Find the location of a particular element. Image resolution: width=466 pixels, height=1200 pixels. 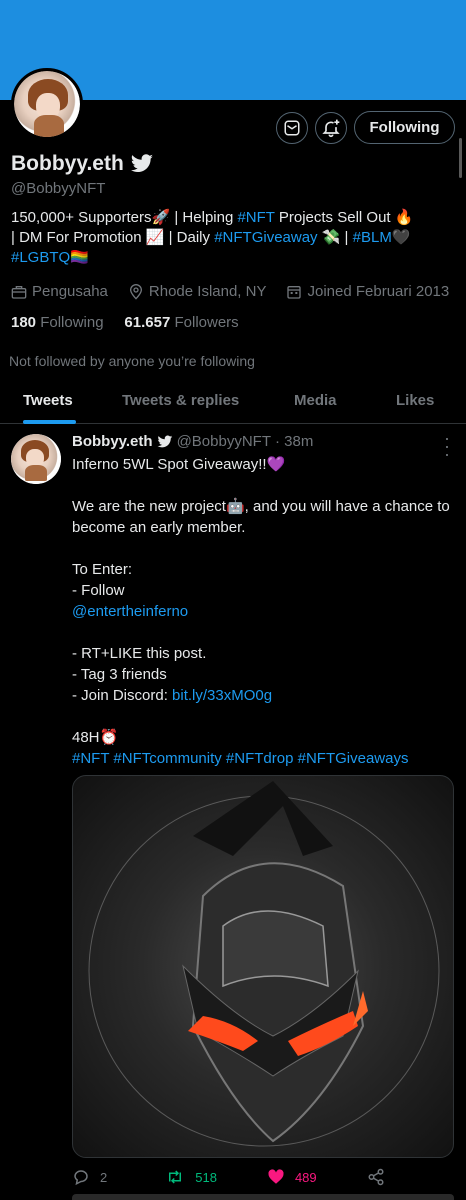

briefcase-icon is located at coordinates (19, 292).